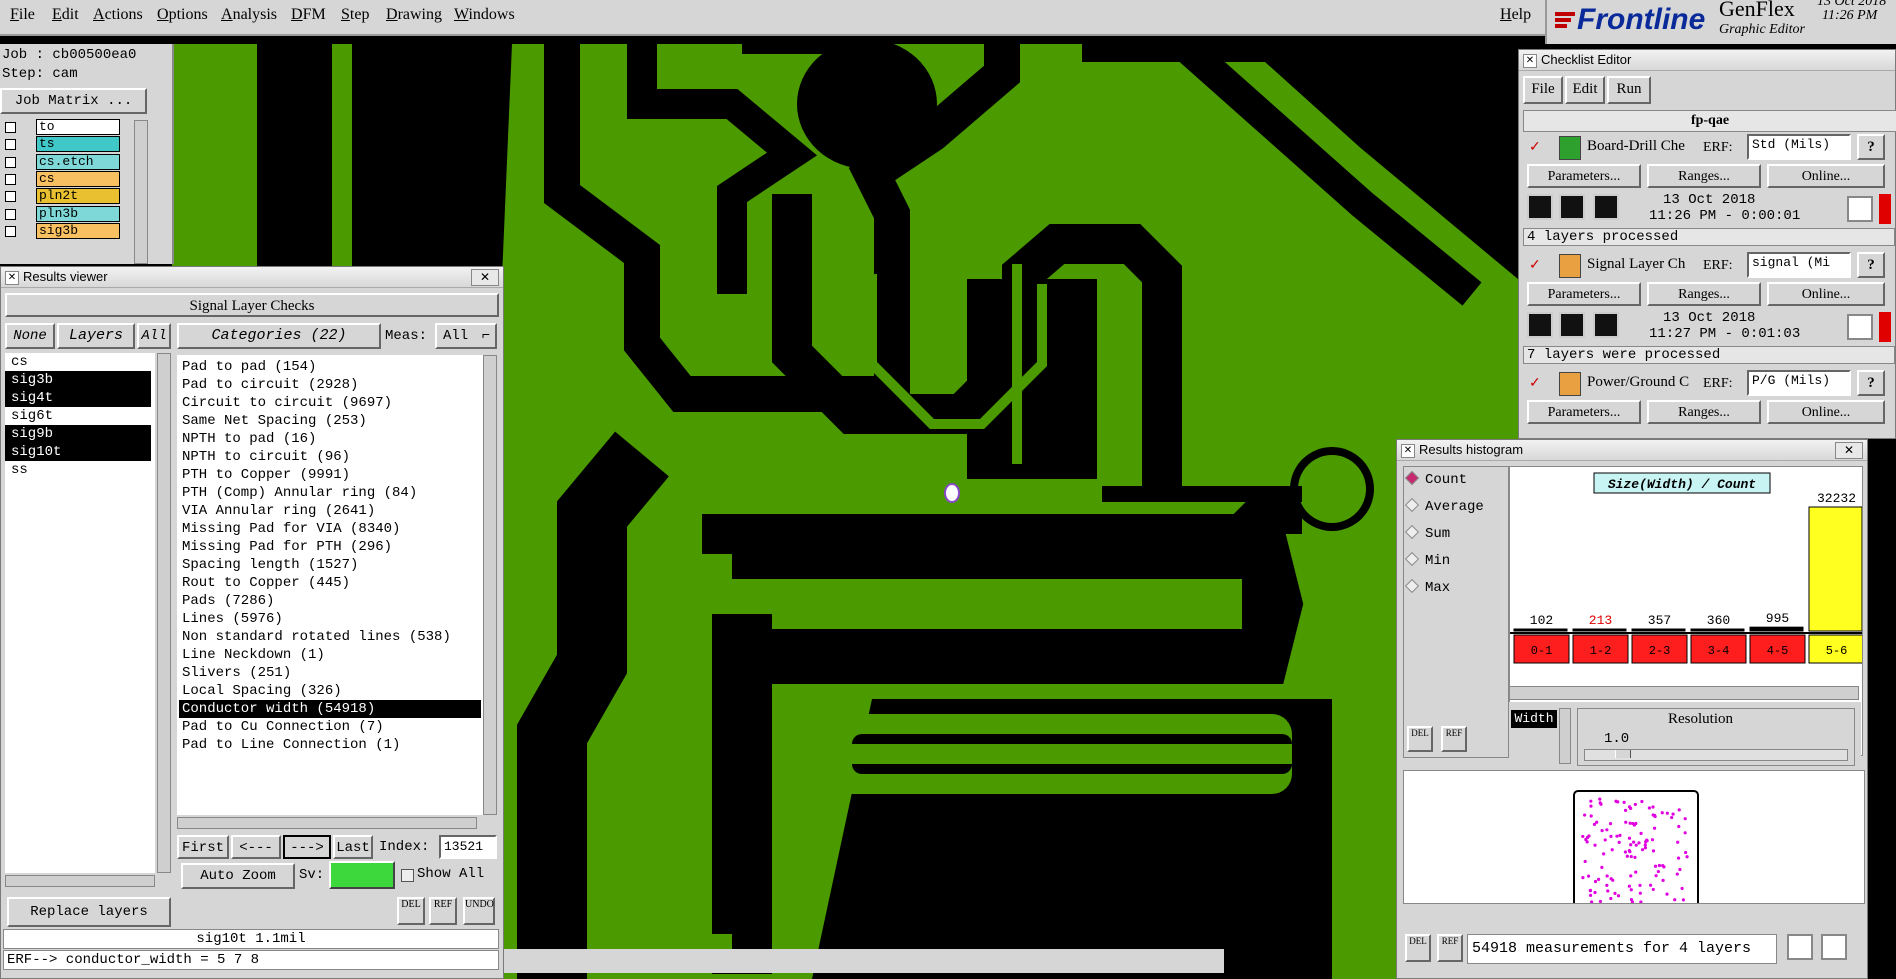 This screenshot has width=1896, height=979. I want to click on index-input: 13521, so click(468, 847).